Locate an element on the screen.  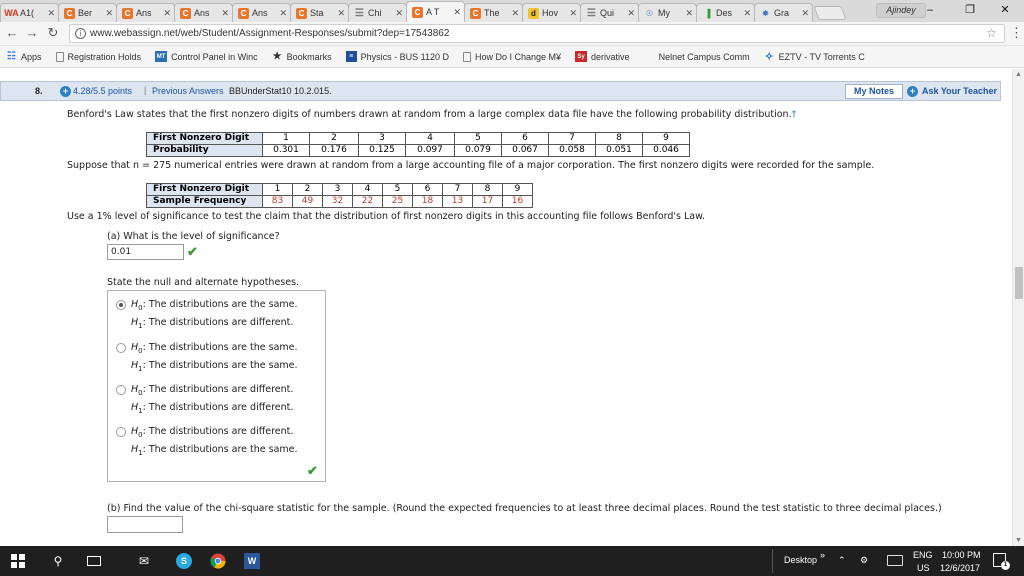
table-cell: 16 is located at coordinates (517, 201).